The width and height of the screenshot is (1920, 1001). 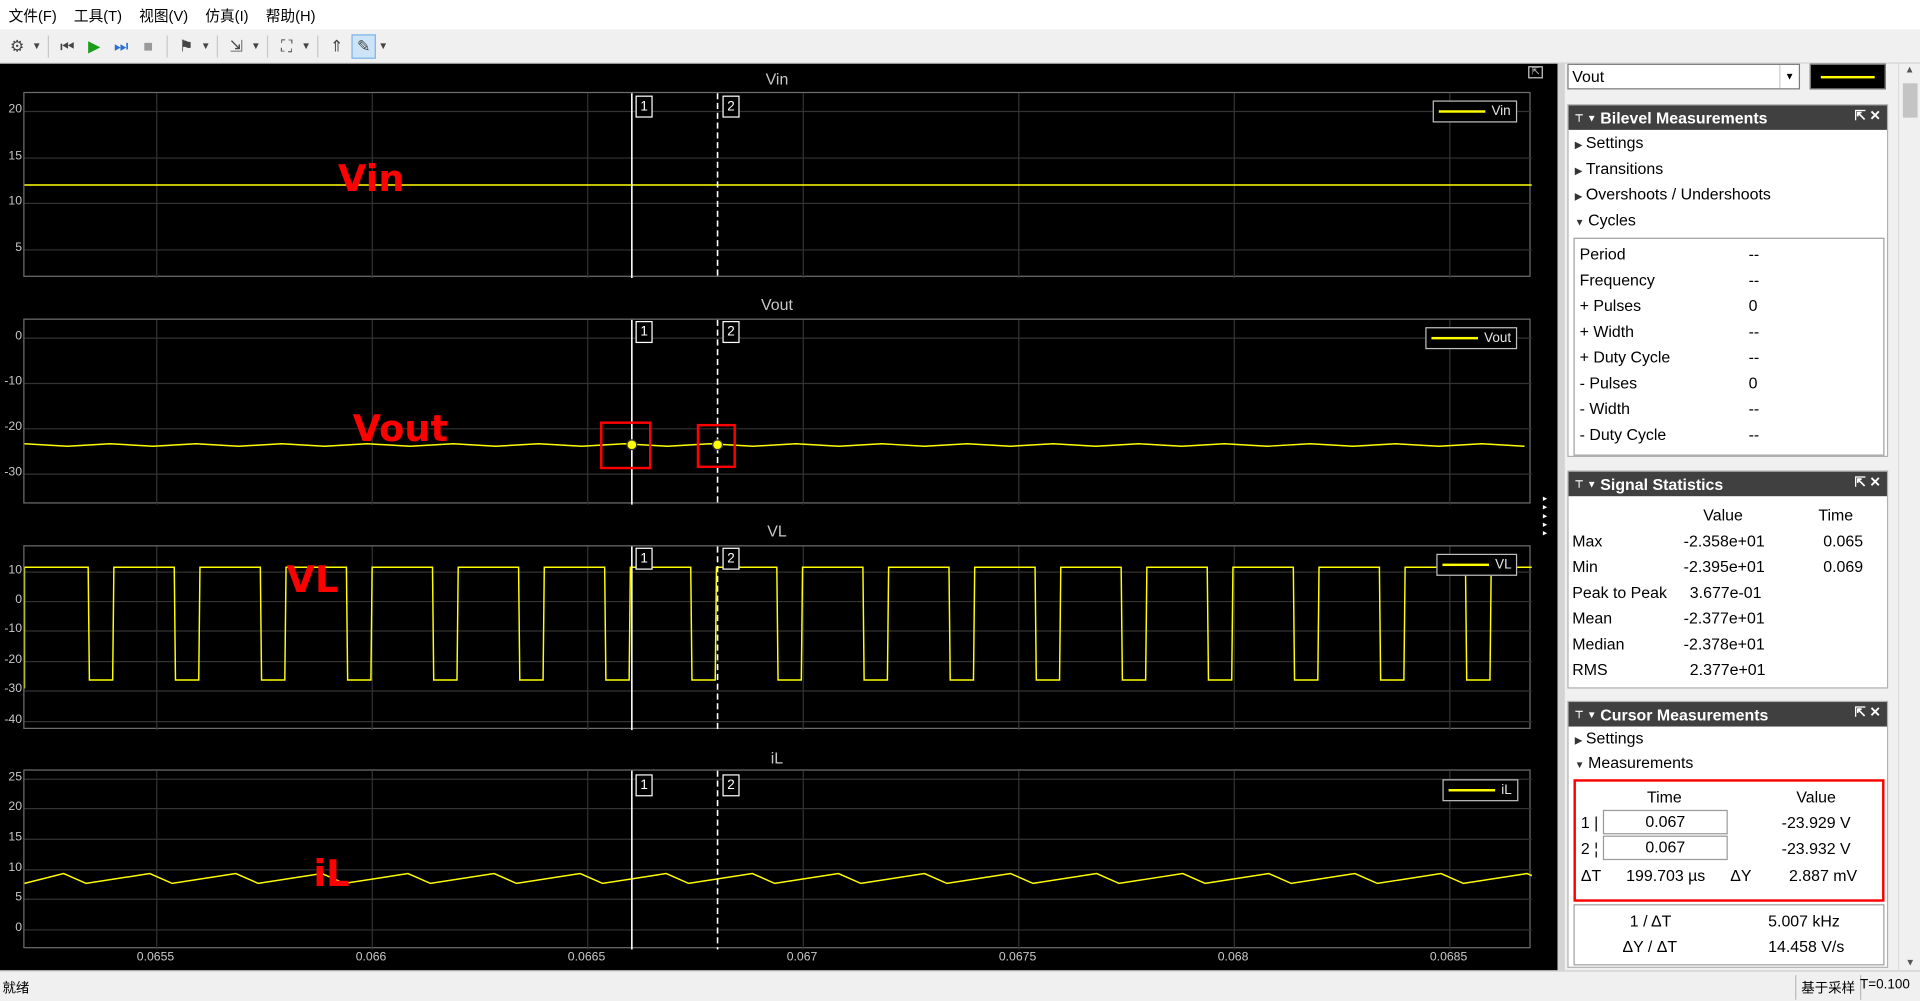 What do you see at coordinates (1727, 117) in the screenshot?
I see `panel-header: ⊤ ▼ Bilevel Measurements ⇱ ✕` at bounding box center [1727, 117].